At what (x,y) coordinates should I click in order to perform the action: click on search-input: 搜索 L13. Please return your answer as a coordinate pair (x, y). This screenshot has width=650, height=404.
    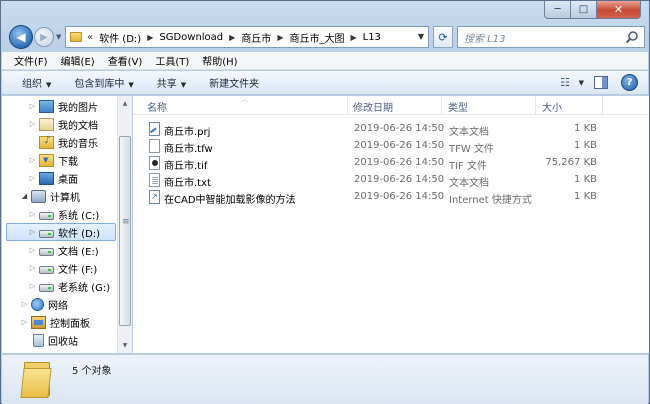
    Looking at the image, I should click on (484, 37).